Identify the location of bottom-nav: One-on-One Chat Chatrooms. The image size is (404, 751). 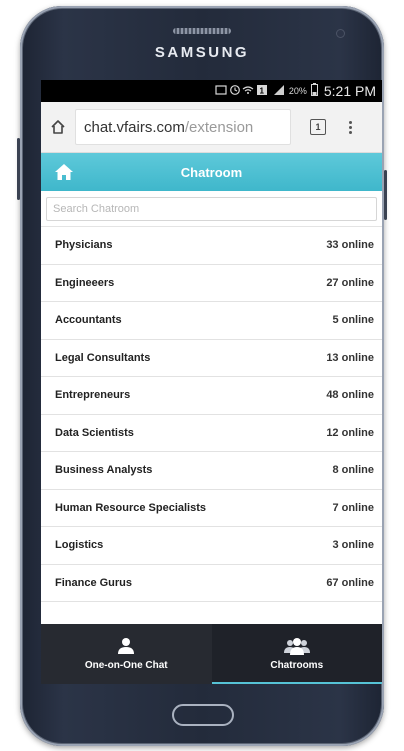
(211, 654).